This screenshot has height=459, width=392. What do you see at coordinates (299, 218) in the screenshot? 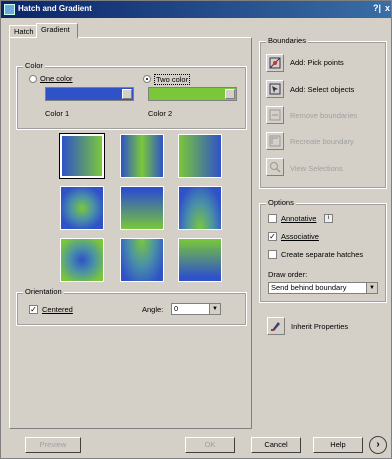
I see `annotative-label: Annotative` at bounding box center [299, 218].